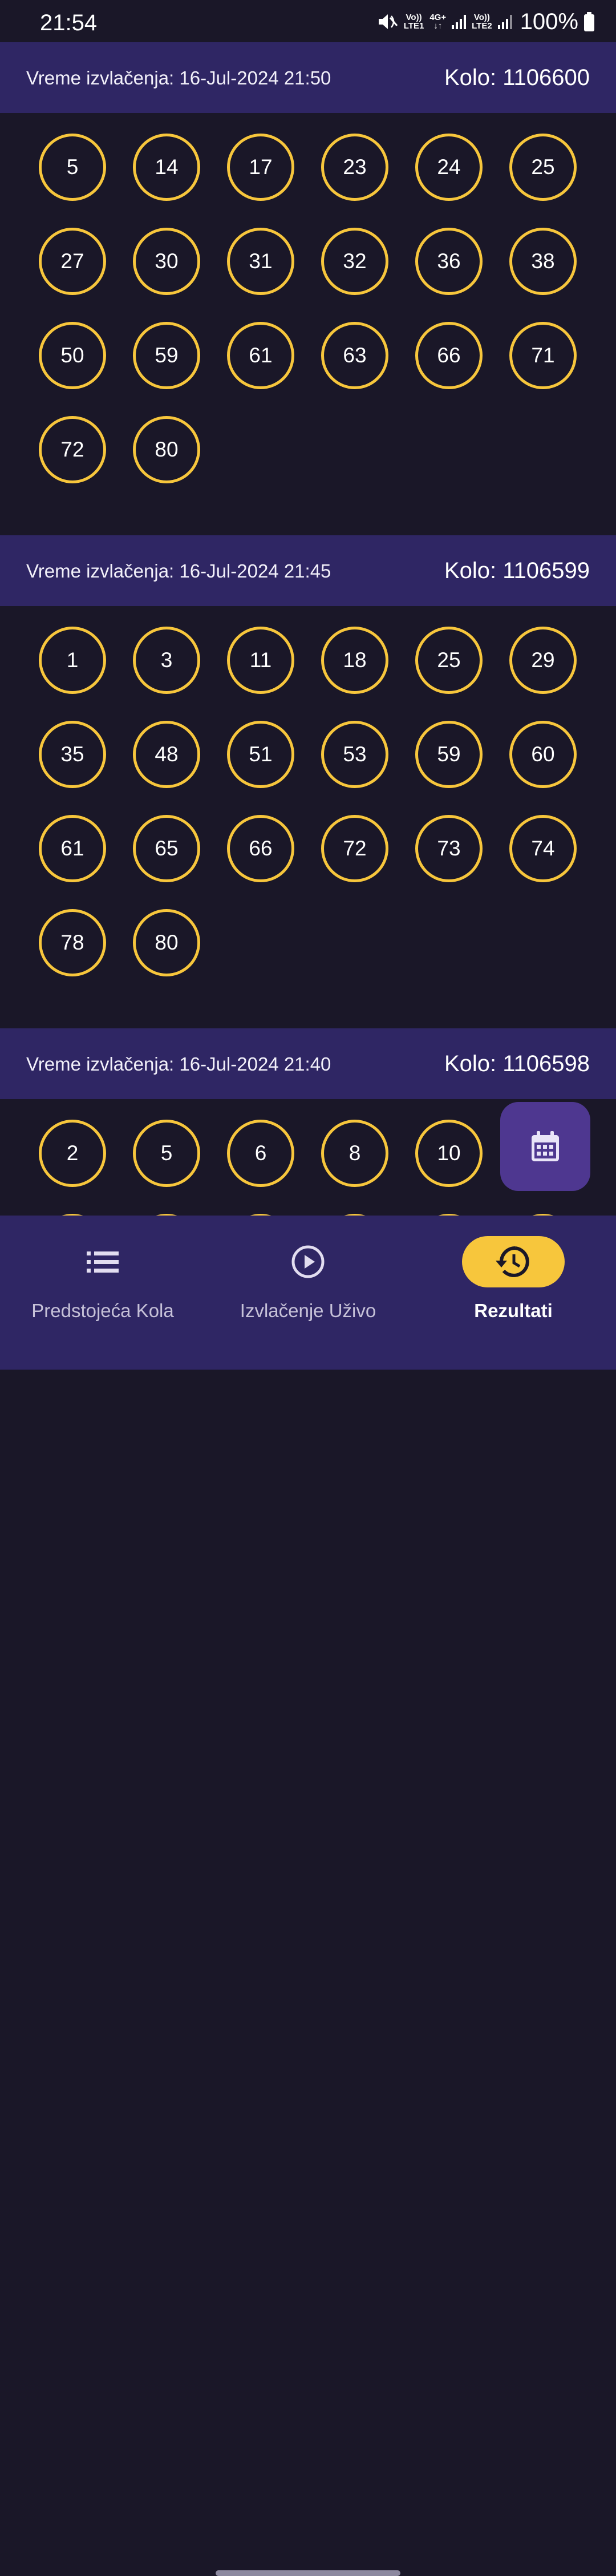 The width and height of the screenshot is (616, 2576). What do you see at coordinates (260, 261) in the screenshot?
I see `number-ball: 31` at bounding box center [260, 261].